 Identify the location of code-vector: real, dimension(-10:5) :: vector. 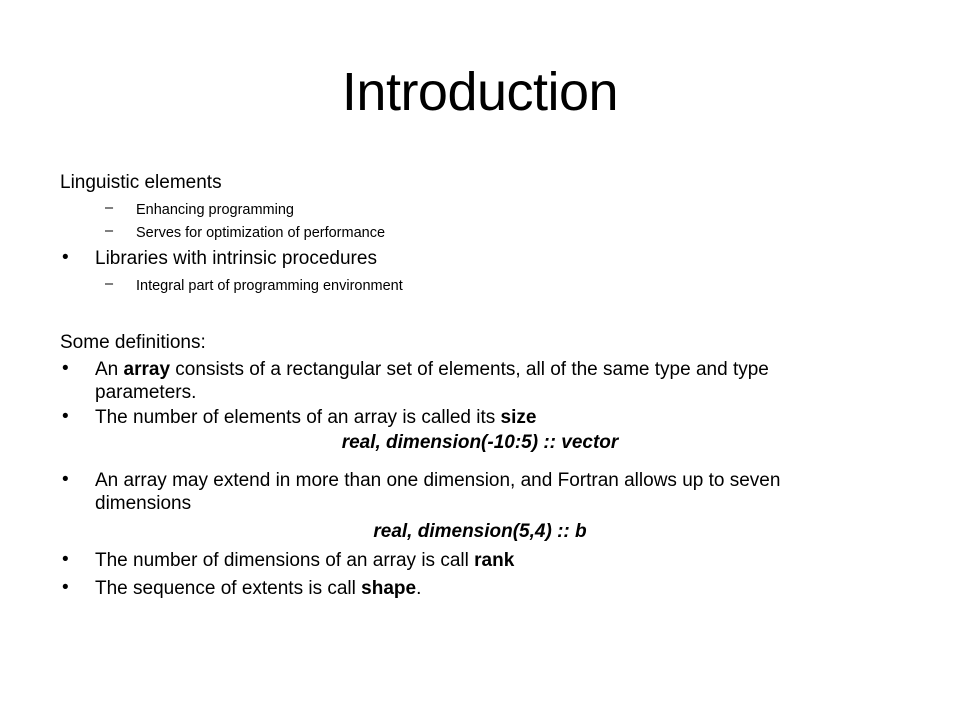
(480, 442).